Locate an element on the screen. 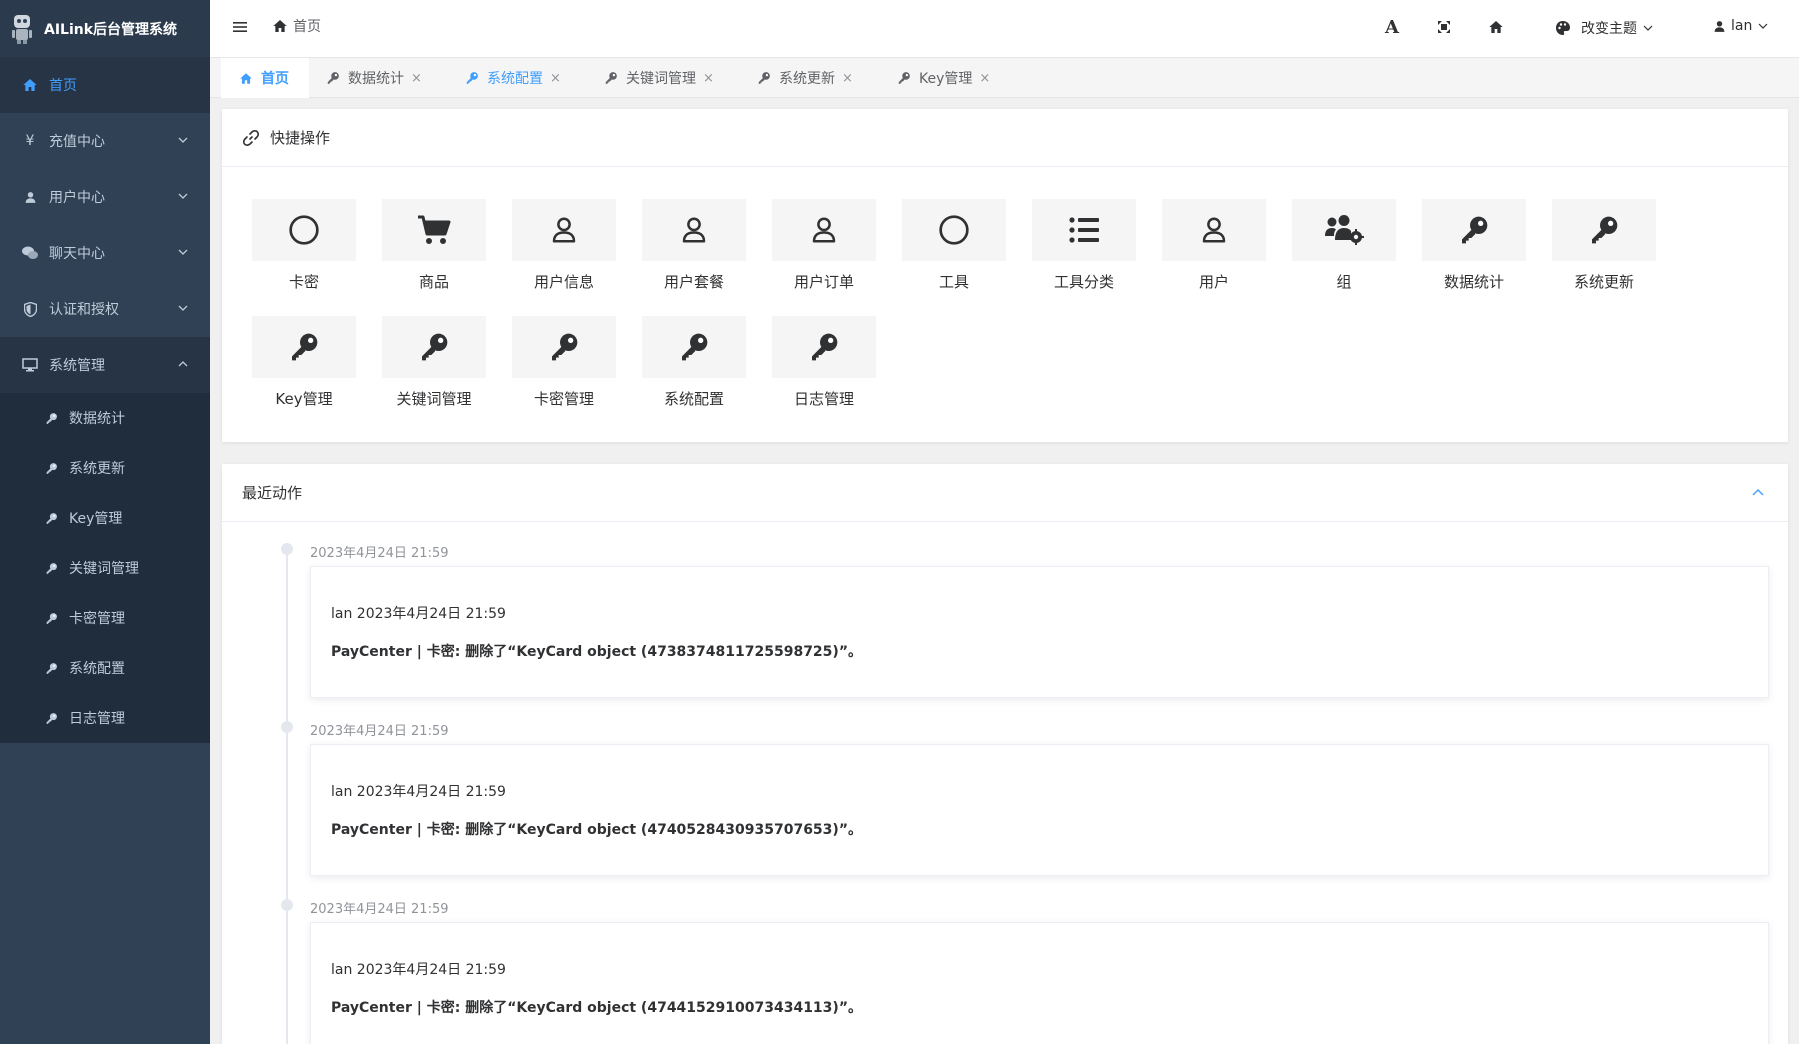 The height and width of the screenshot is (1044, 1799). quick-item-card: 卡密 is located at coordinates (304, 254).